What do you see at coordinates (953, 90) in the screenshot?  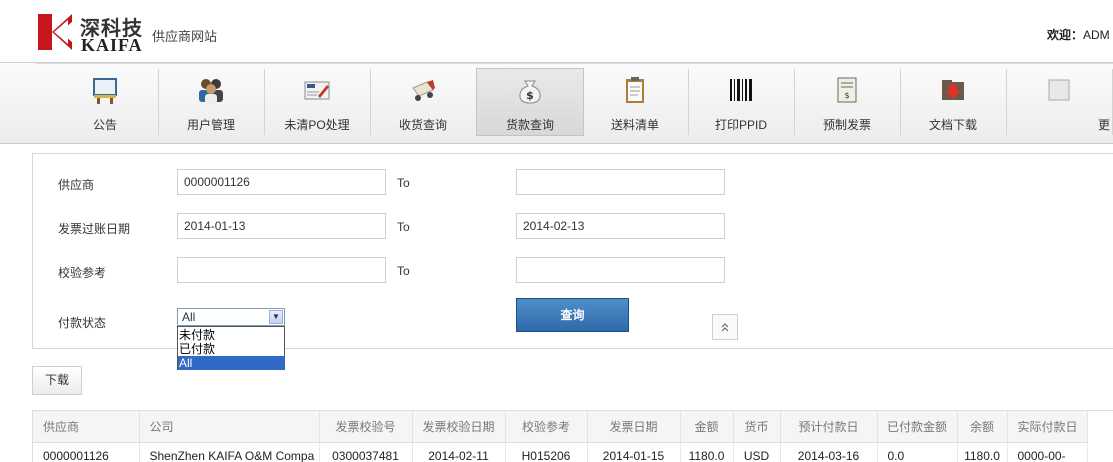 I see `folder-download-icon` at bounding box center [953, 90].